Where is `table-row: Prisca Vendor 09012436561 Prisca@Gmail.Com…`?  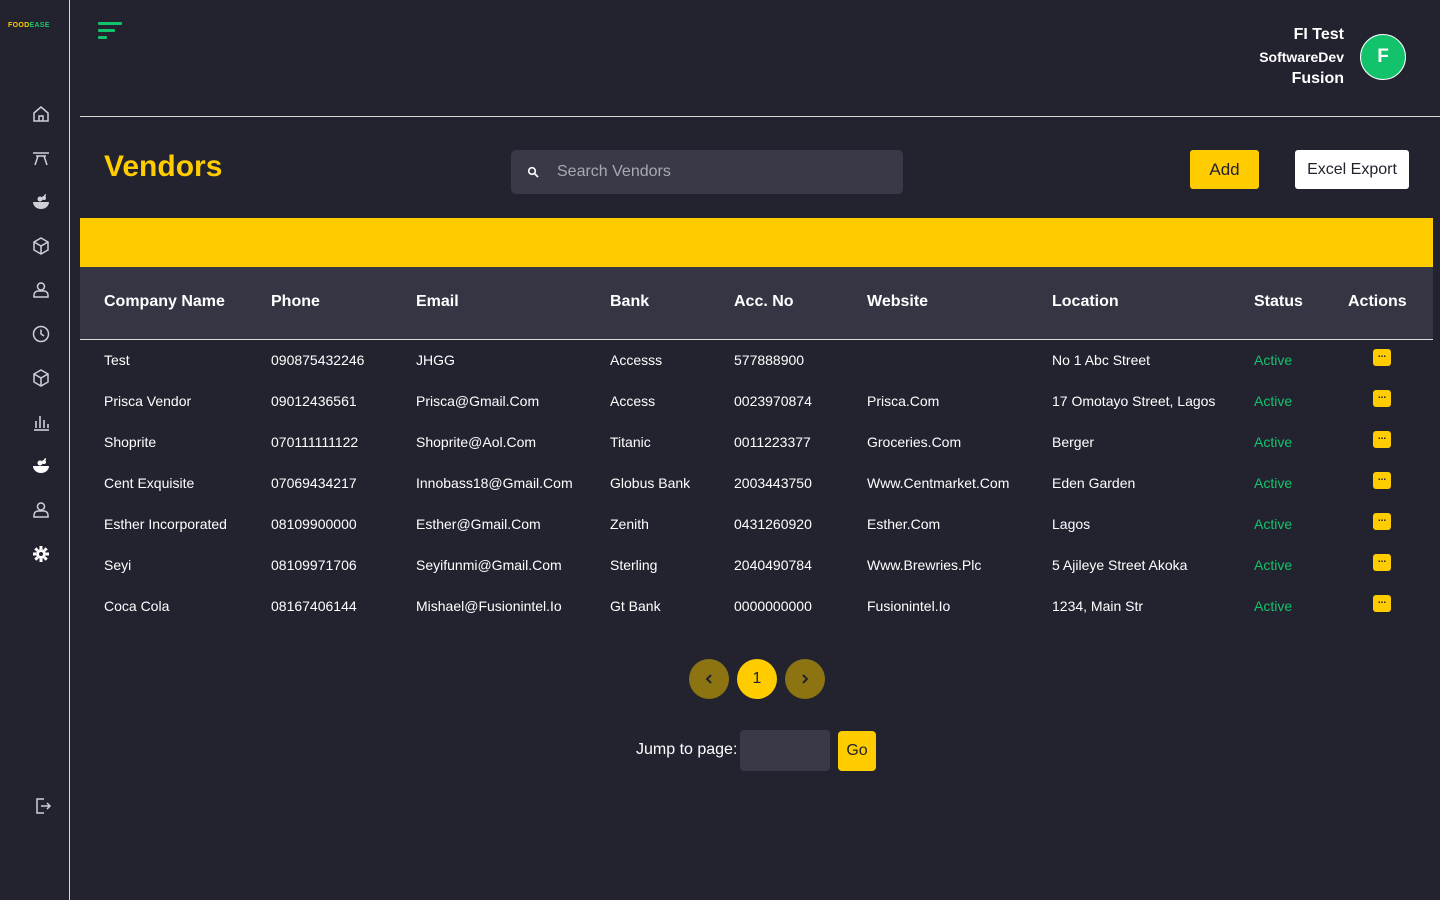
table-row: Prisca Vendor 09012436561 Prisca@Gmail.Com… is located at coordinates (756, 401).